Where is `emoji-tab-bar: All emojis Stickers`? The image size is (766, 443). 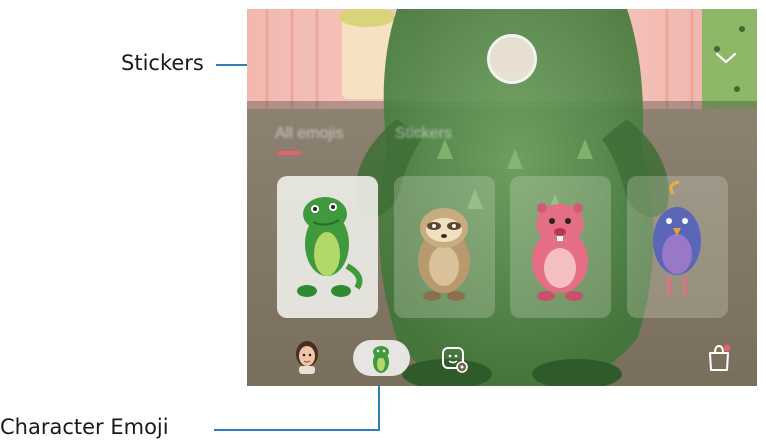 emoji-tab-bar: All emojis Stickers is located at coordinates (400, 135).